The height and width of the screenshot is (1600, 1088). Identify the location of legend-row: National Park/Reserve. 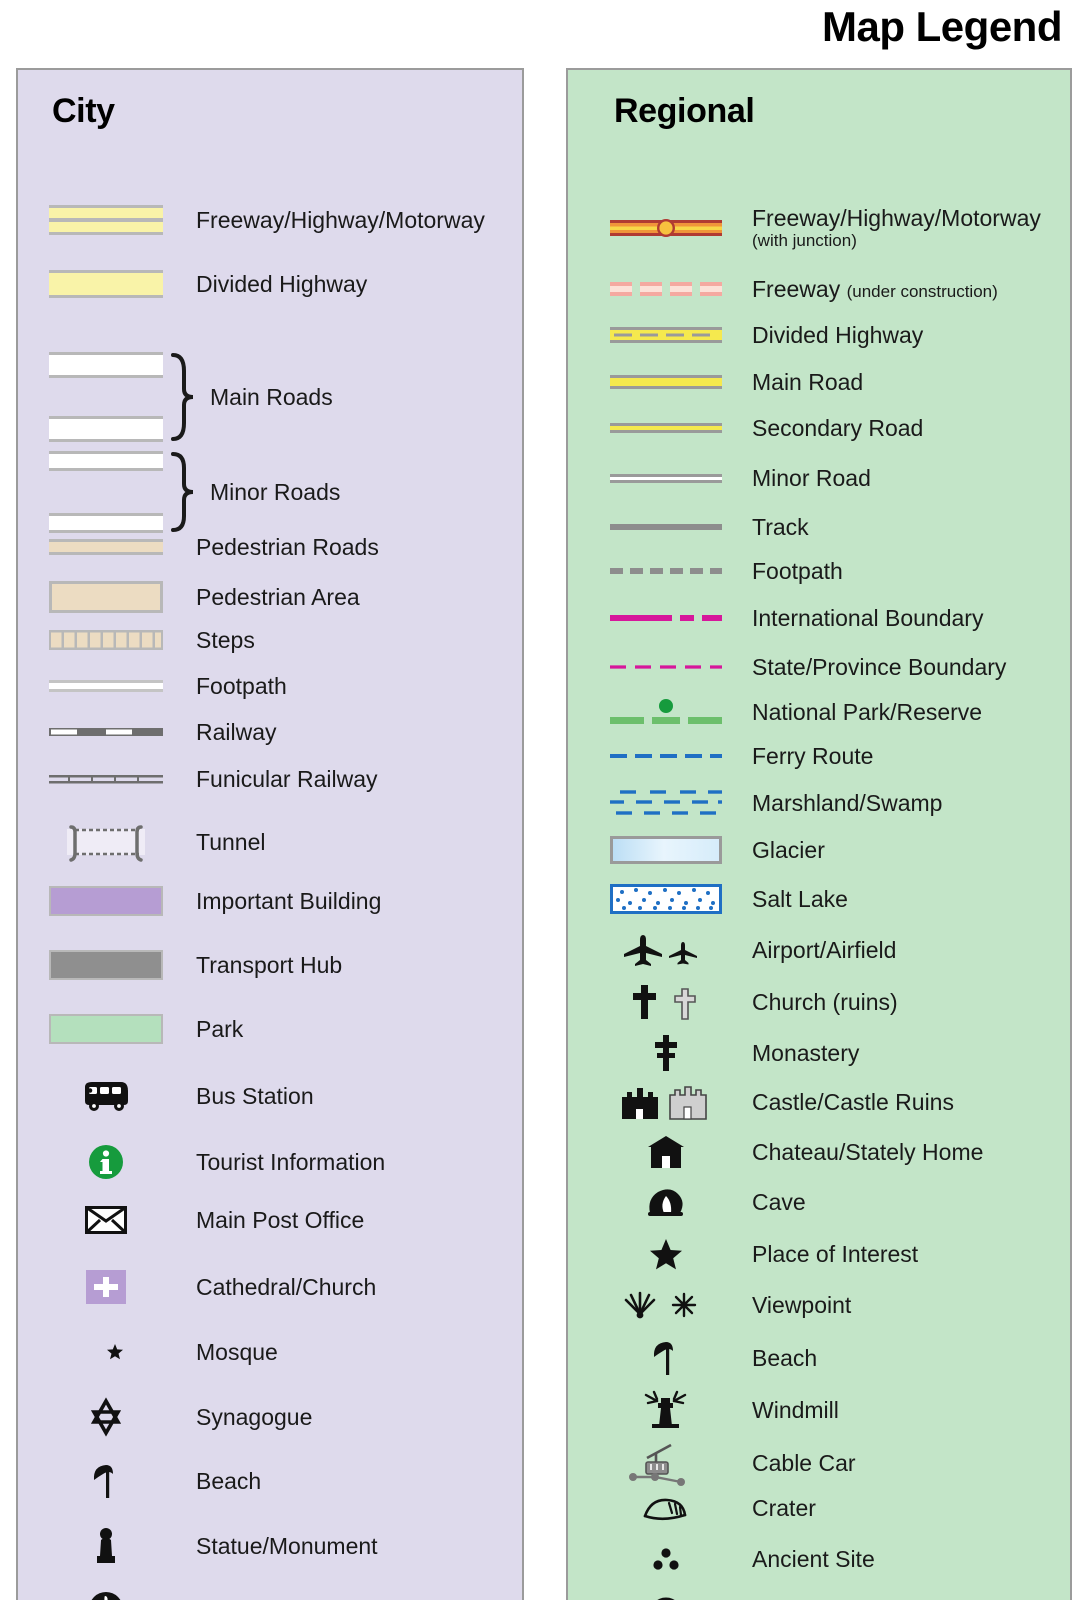
(819, 712).